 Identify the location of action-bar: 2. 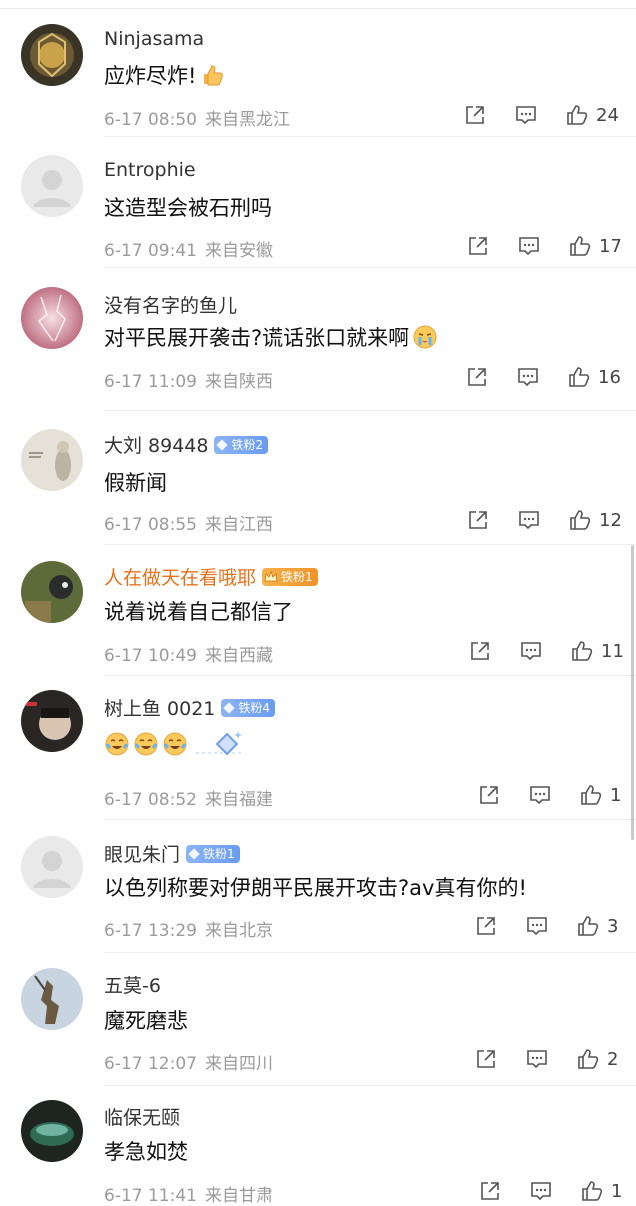
(546, 1059).